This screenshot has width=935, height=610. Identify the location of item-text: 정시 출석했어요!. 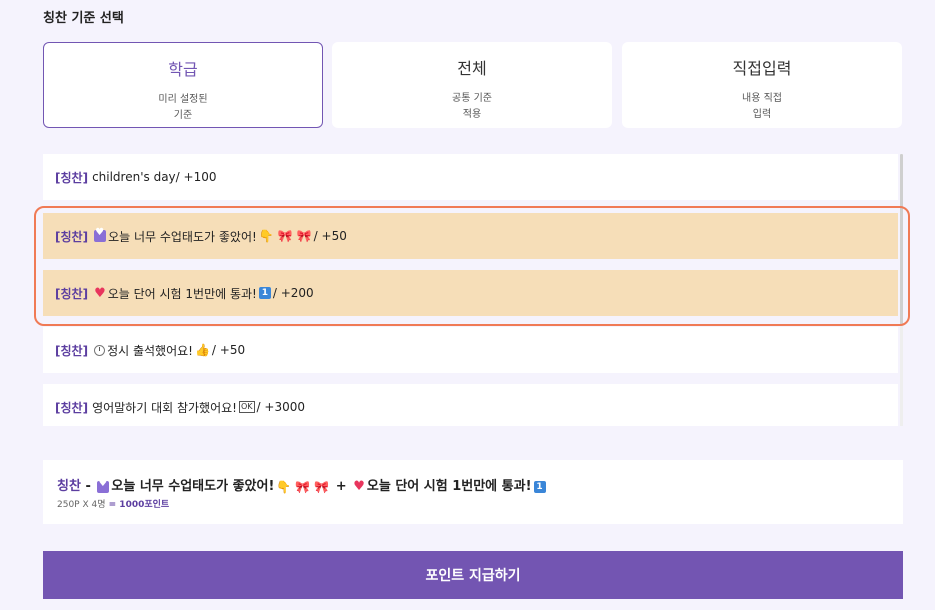
(150, 350).